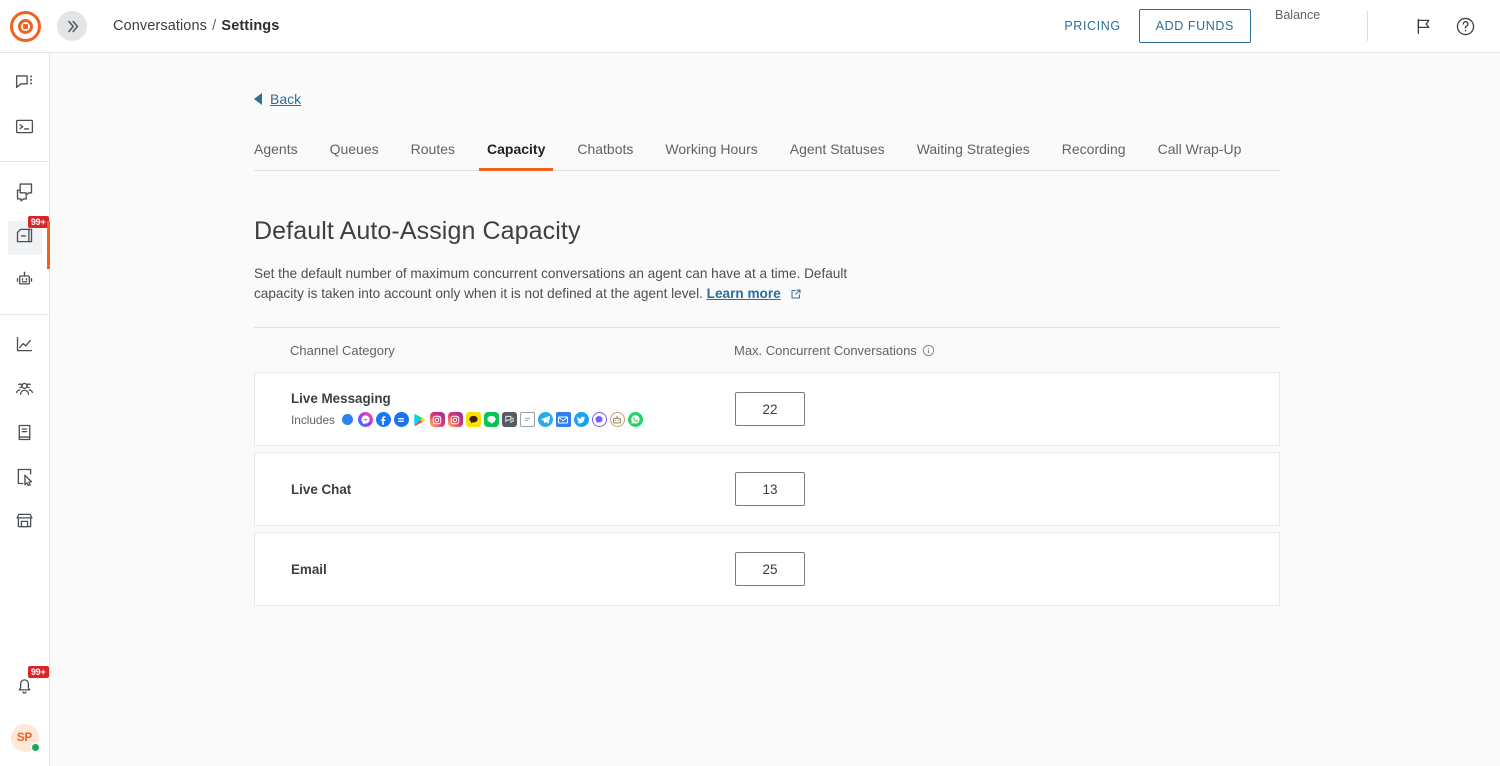 The image size is (1500, 766). I want to click on breadcrumb-root: Conversations, so click(160, 26).